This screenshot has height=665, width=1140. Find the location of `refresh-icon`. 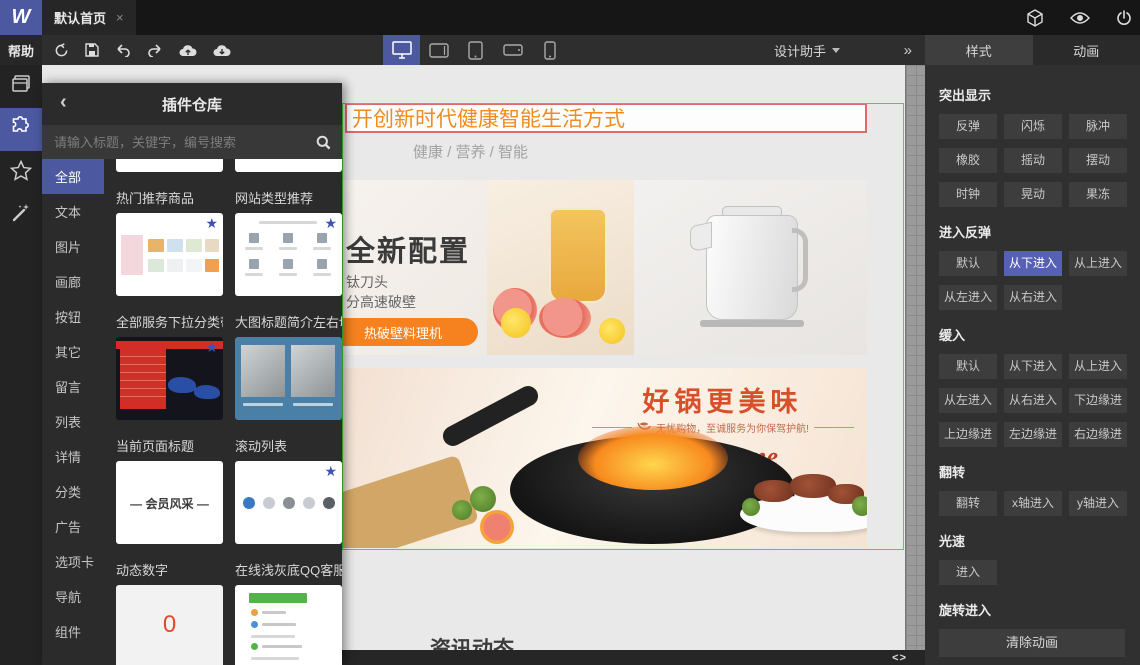

refresh-icon is located at coordinates (61, 50).